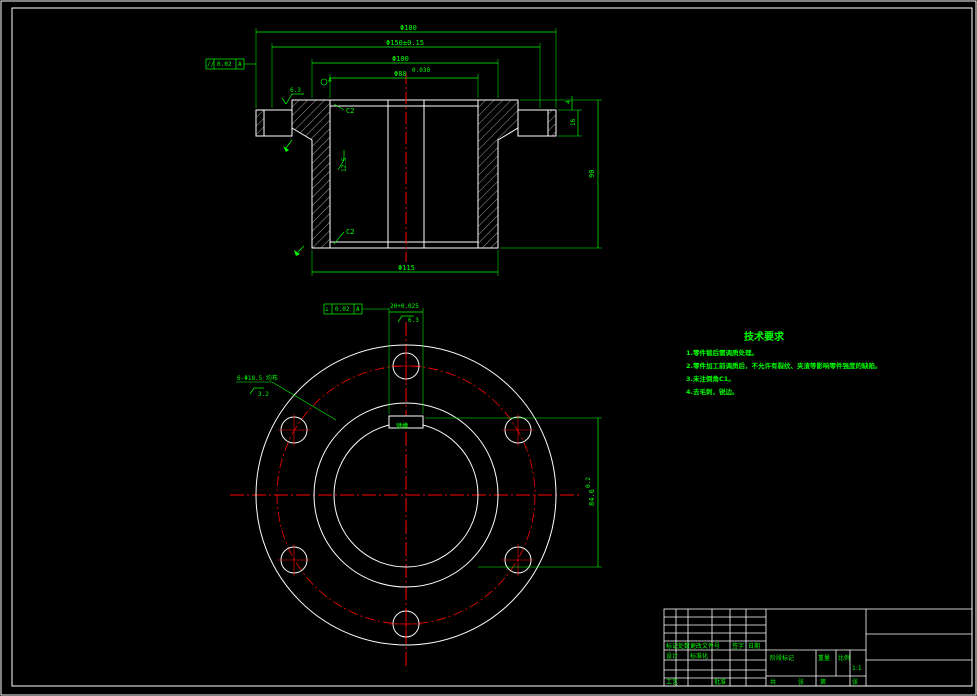 The width and height of the screenshot is (977, 696). I want to click on dim-flange-t2: 4, so click(568, 102).